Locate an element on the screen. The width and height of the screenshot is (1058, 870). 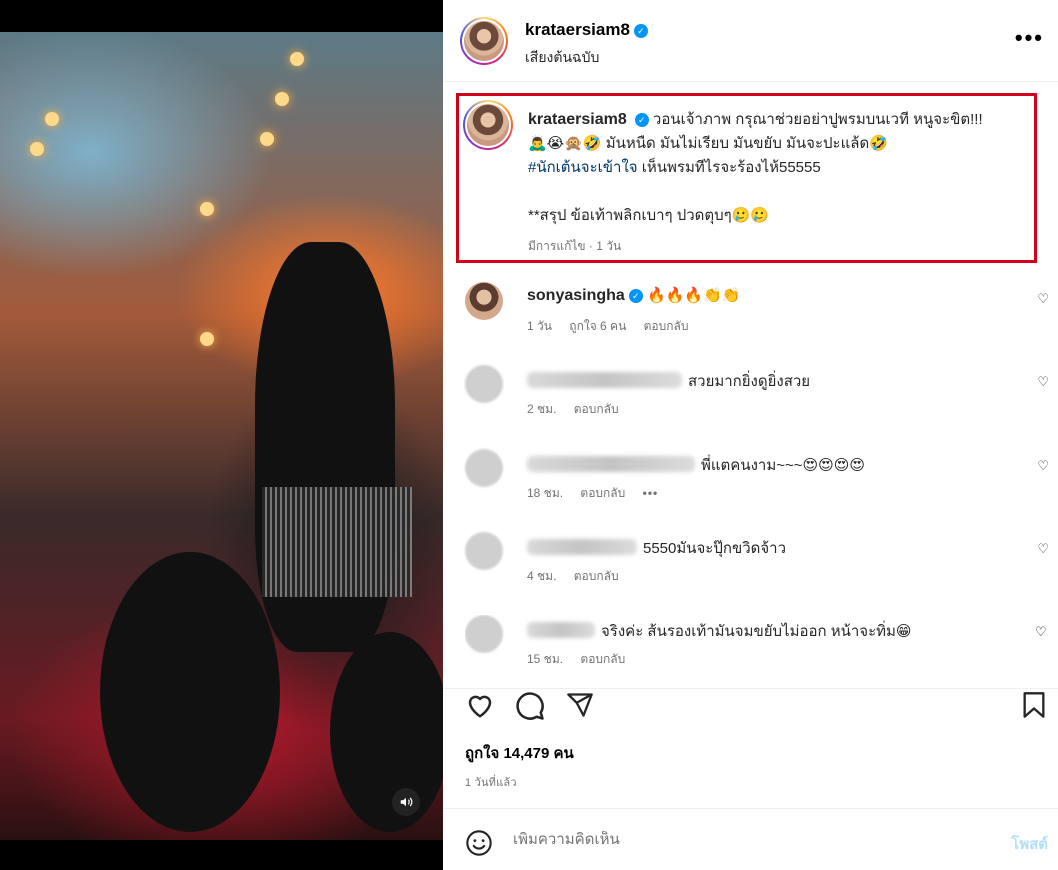
post-comment-button: โพสต์ is located at coordinates (1029, 844).